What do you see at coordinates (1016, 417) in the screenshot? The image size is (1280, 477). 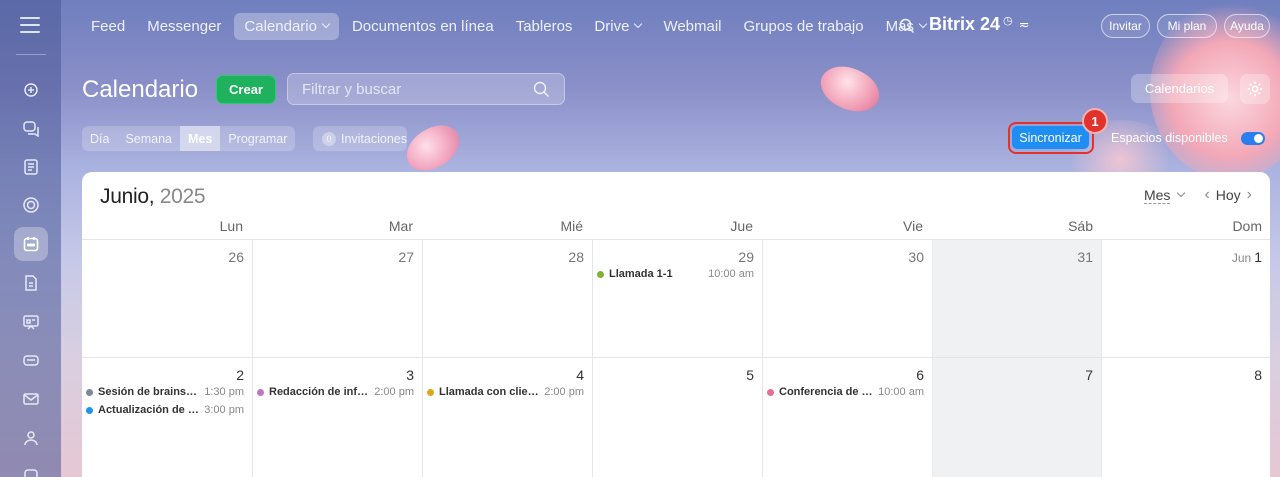 I see `day-cell: 7` at bounding box center [1016, 417].